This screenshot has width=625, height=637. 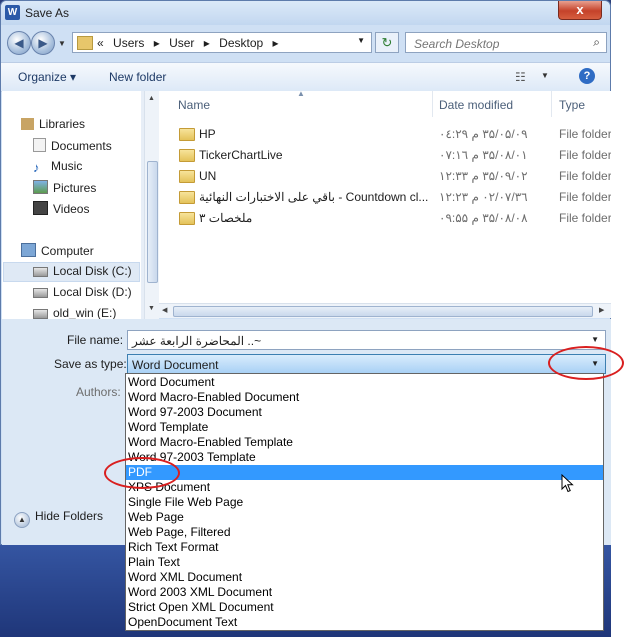 I want to click on dropdown-option: Web Page, so click(x=364, y=517).